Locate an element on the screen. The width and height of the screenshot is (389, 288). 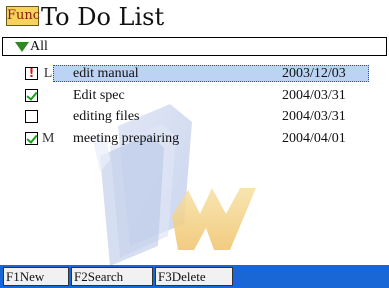
category-filter-dropdown: All is located at coordinates (194, 46).